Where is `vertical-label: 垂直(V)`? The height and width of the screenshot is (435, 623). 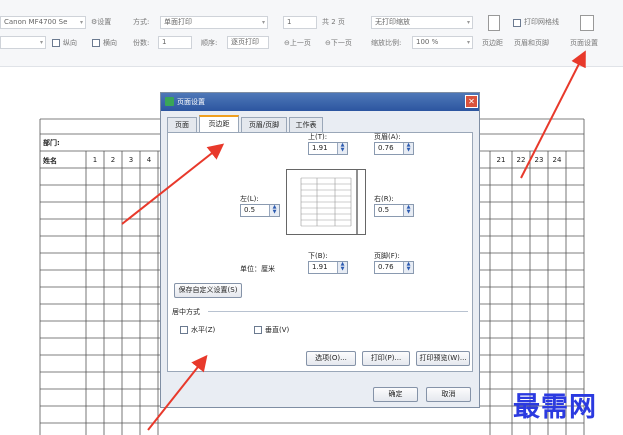
vertical-label: 垂直(V) is located at coordinates (277, 330).